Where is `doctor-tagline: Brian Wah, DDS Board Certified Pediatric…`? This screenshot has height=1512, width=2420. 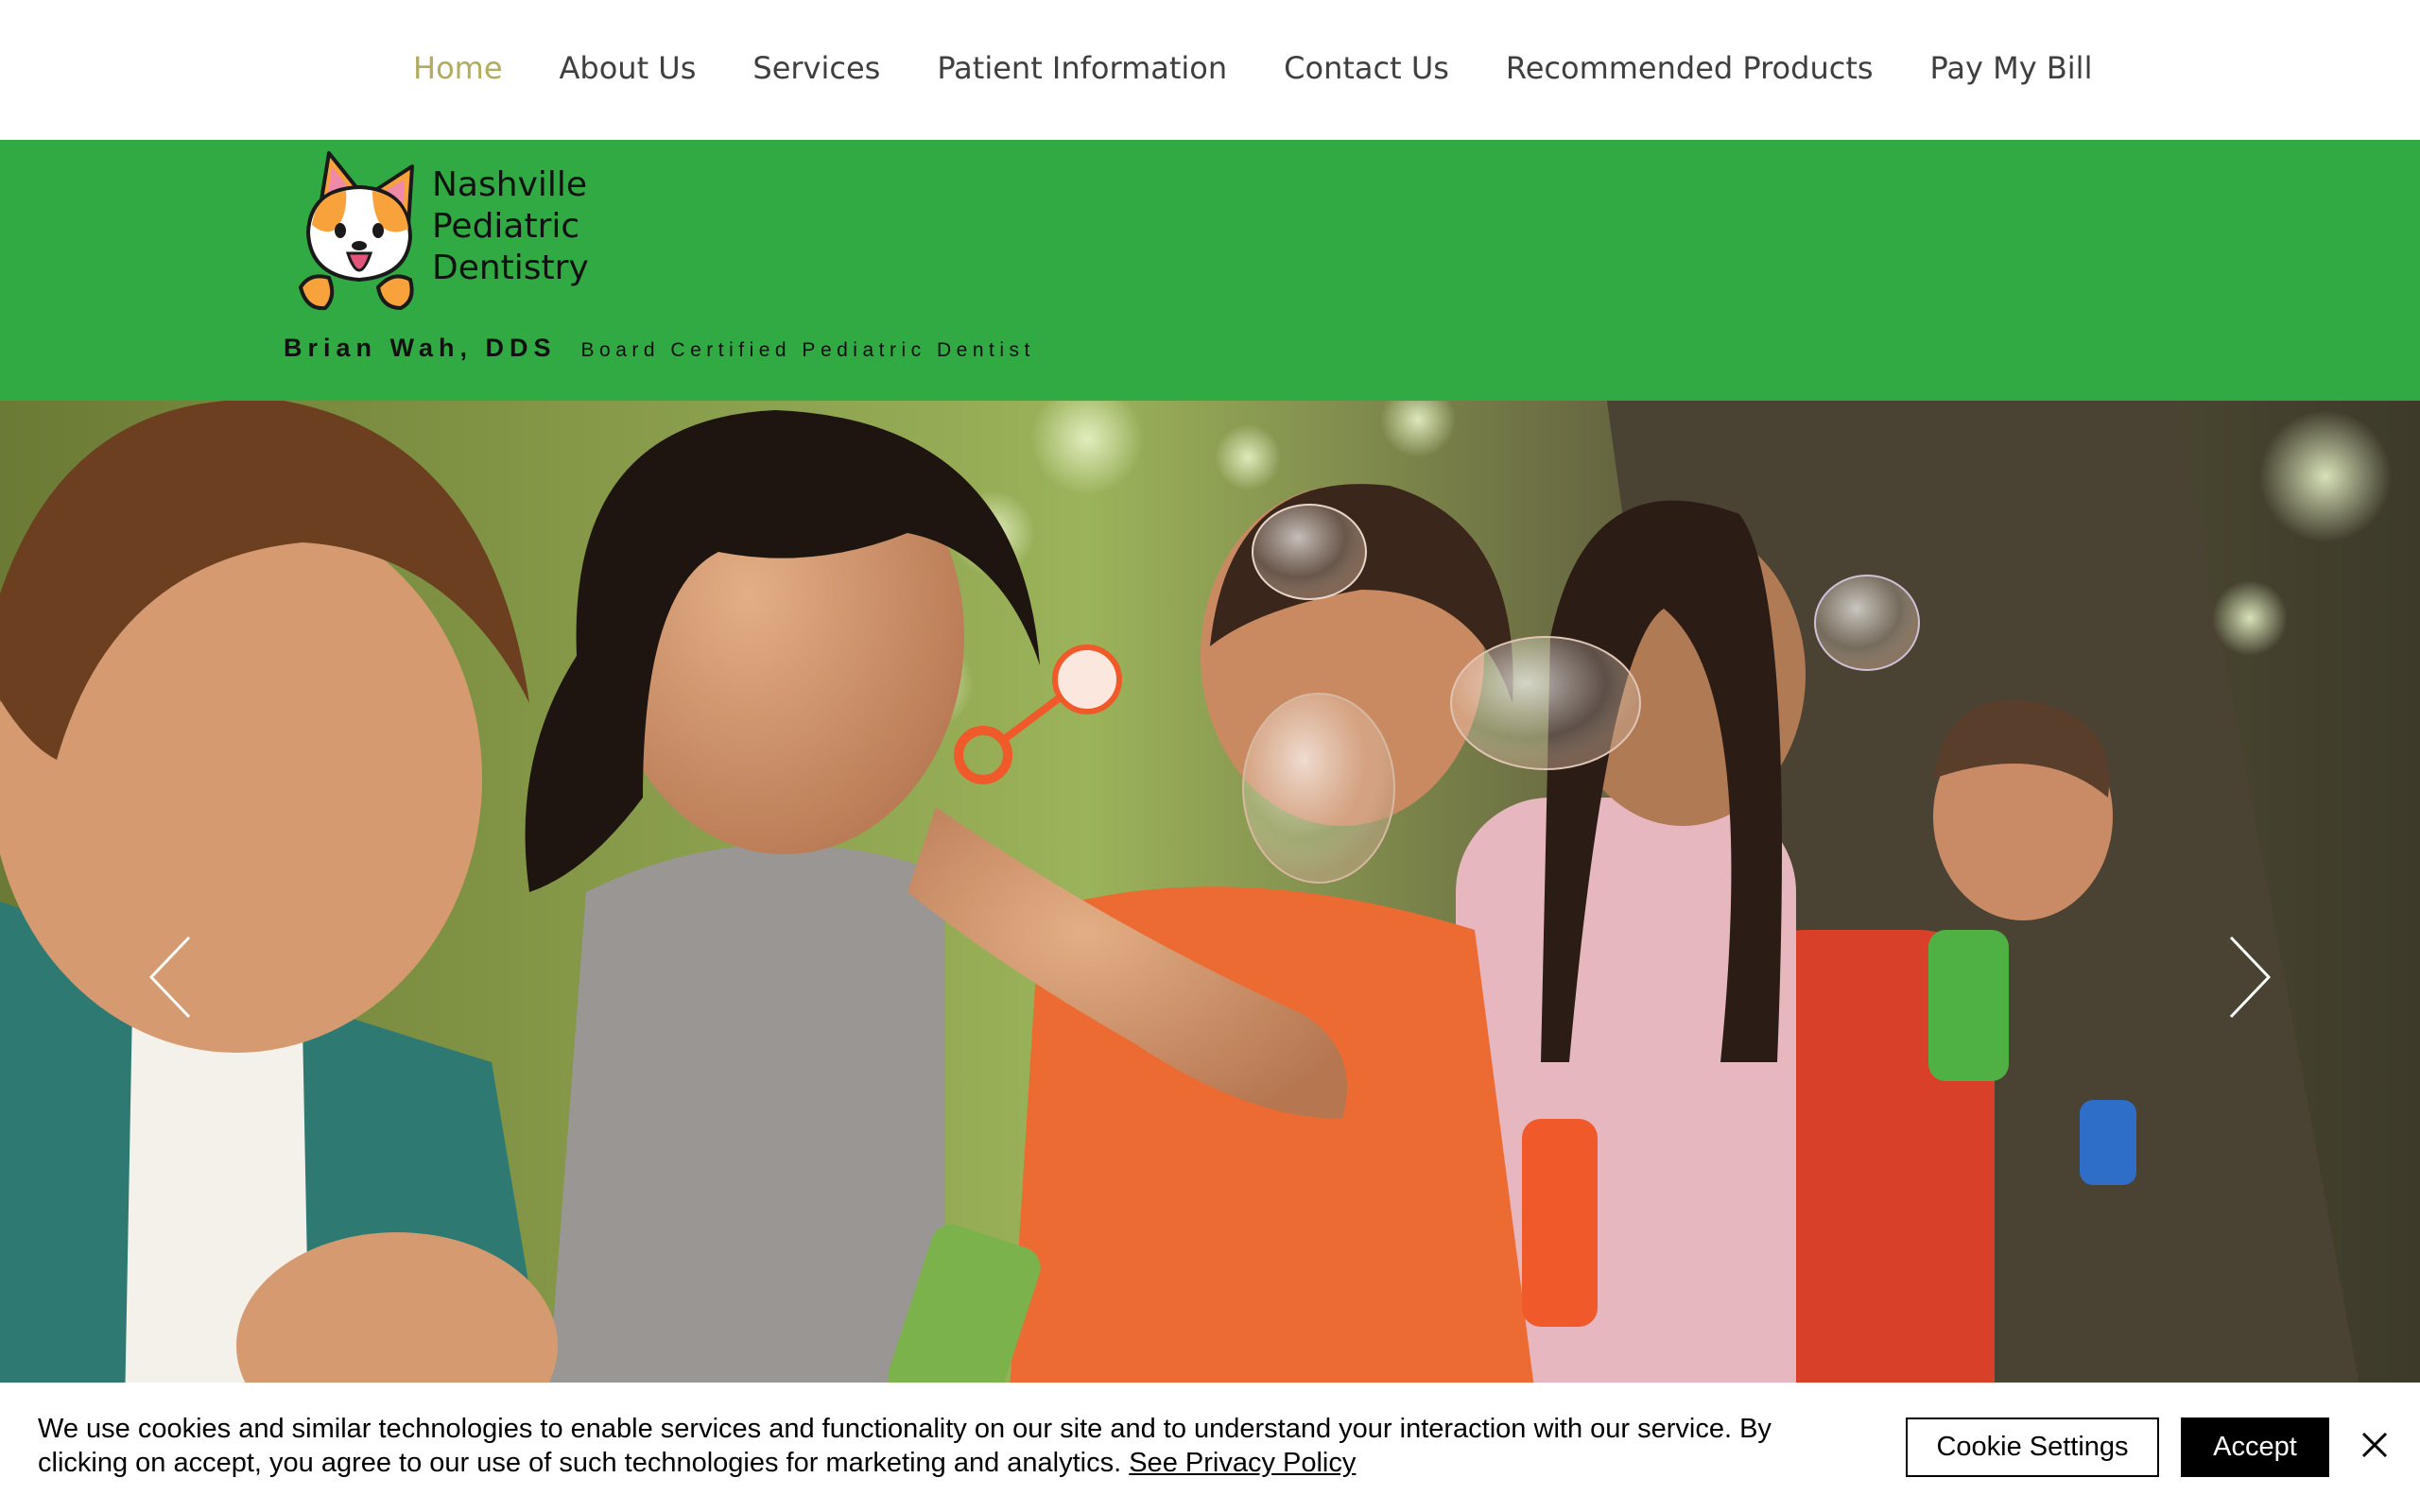 doctor-tagline: Brian Wah, DDS Board Certified Pediatric… is located at coordinates (659, 348).